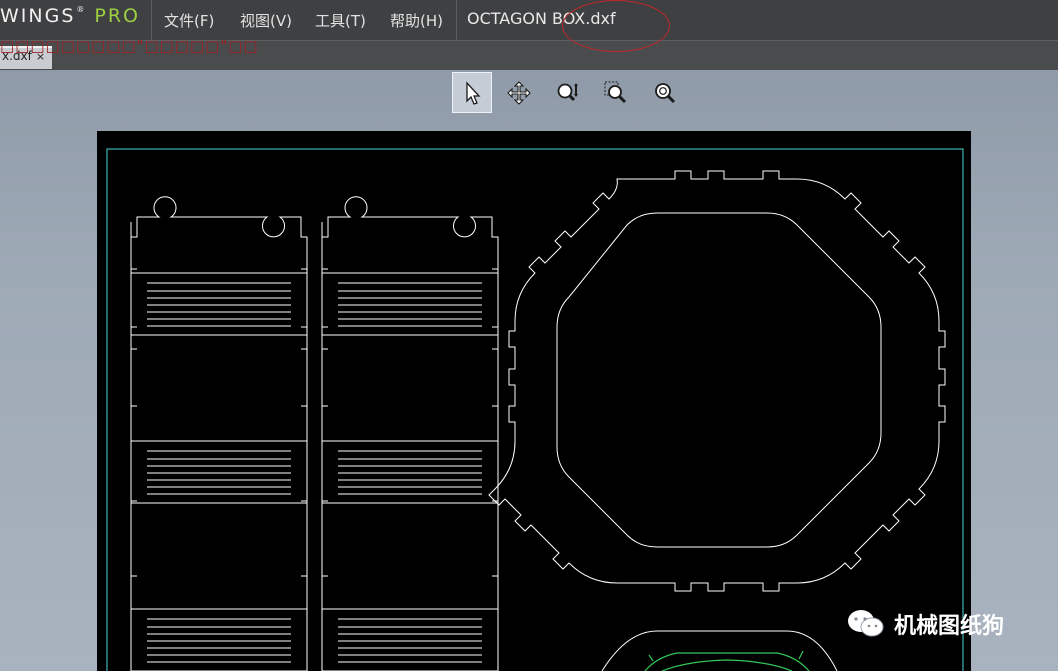  Describe the element at coordinates (340, 20) in the screenshot. I see `menu-tools: 工具(T)` at that location.